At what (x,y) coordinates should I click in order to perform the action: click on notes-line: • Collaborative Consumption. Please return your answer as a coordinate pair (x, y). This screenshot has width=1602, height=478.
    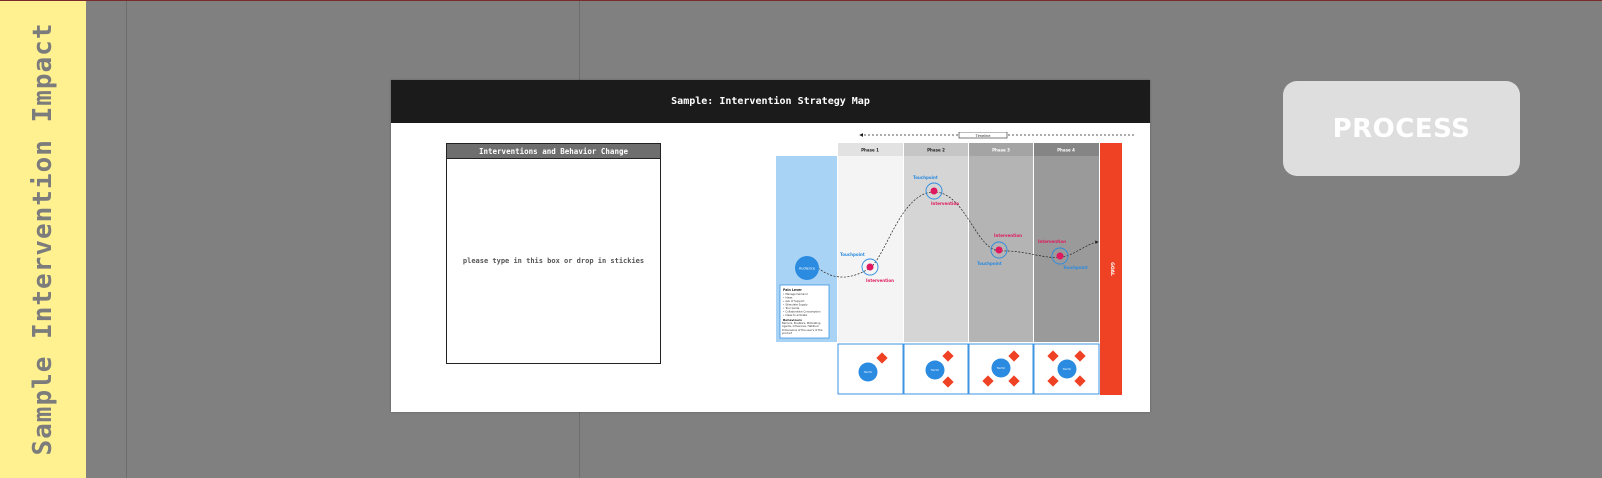
    Looking at the image, I should click on (802, 312).